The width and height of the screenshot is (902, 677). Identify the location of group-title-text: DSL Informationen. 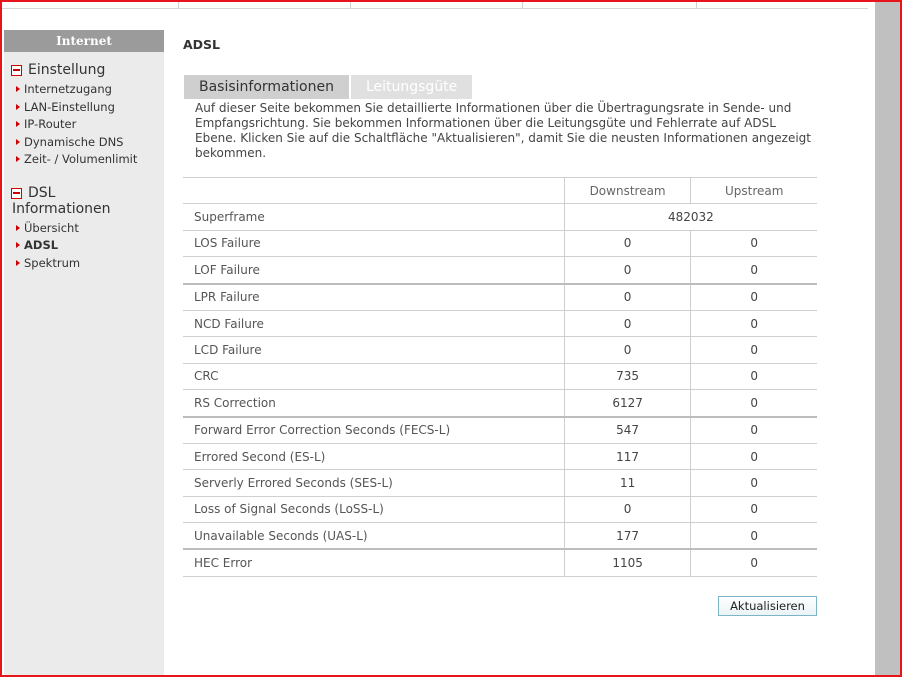
(61, 200).